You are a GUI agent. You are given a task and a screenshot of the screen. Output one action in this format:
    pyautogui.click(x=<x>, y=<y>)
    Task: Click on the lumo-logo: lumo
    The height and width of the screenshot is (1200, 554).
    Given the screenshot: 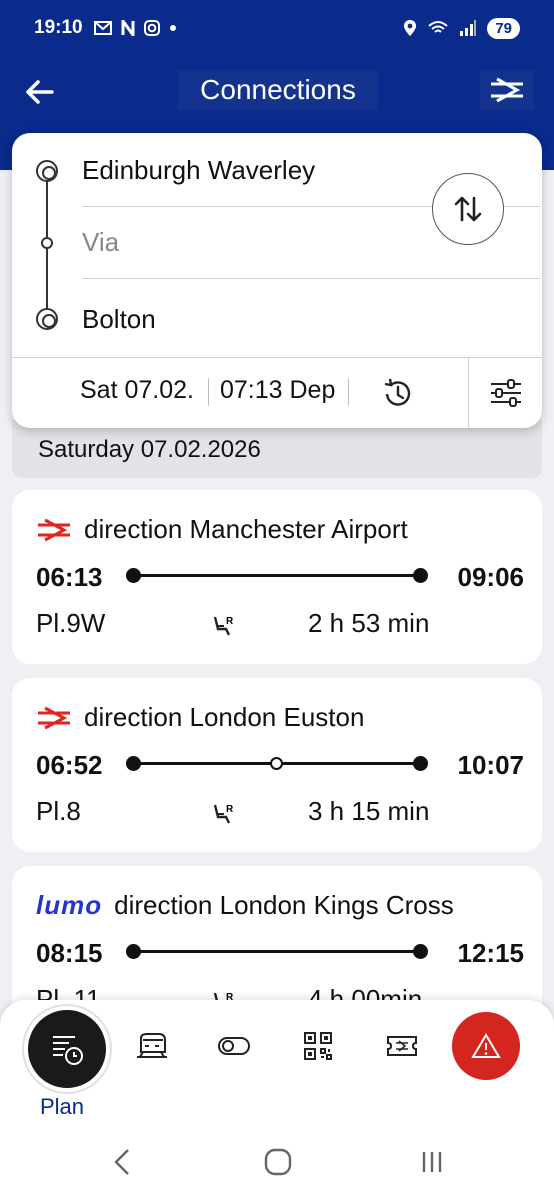 What is the action you would take?
    pyautogui.click(x=69, y=905)
    